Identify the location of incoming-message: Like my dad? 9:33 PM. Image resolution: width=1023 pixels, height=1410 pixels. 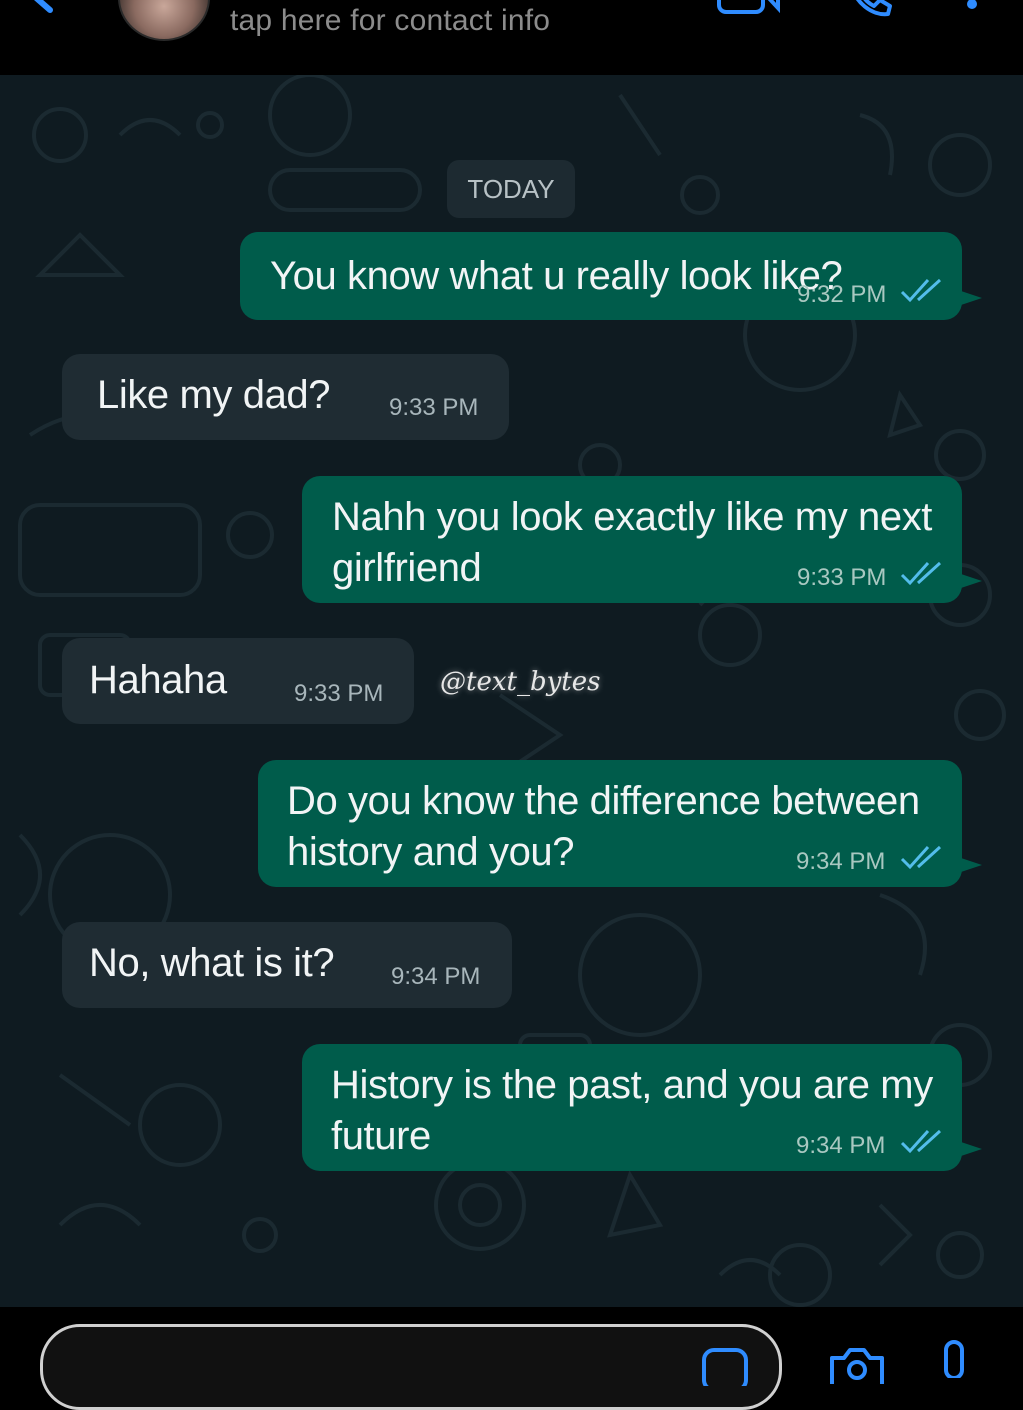
(285, 397).